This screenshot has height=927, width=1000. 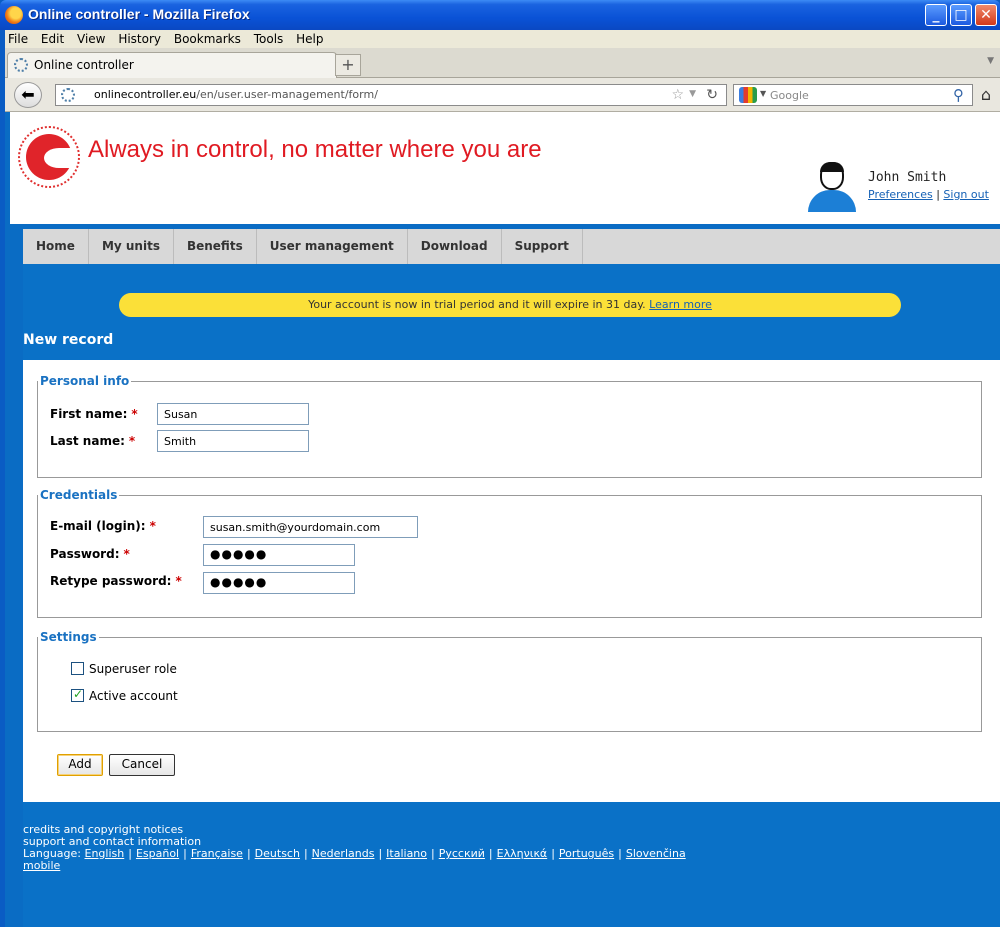 I want to click on active-account-label: Active account, so click(x=133, y=696).